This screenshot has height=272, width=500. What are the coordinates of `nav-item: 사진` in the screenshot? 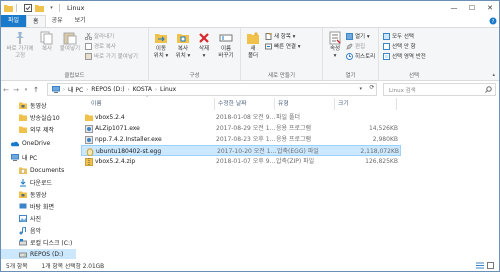 It's located at (38, 218).